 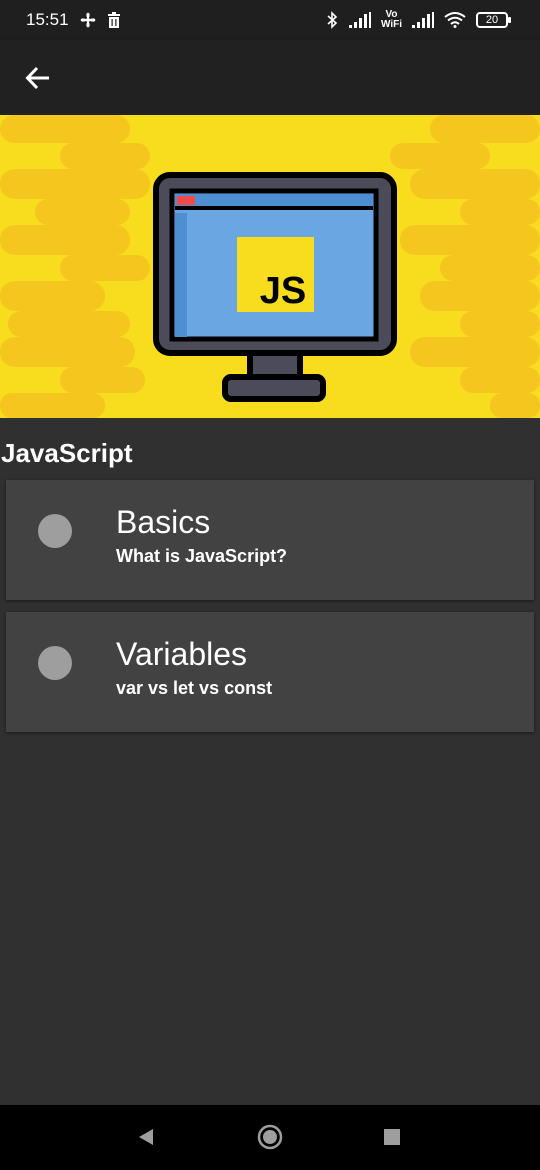 What do you see at coordinates (270, 77) in the screenshot?
I see `app-bar` at bounding box center [270, 77].